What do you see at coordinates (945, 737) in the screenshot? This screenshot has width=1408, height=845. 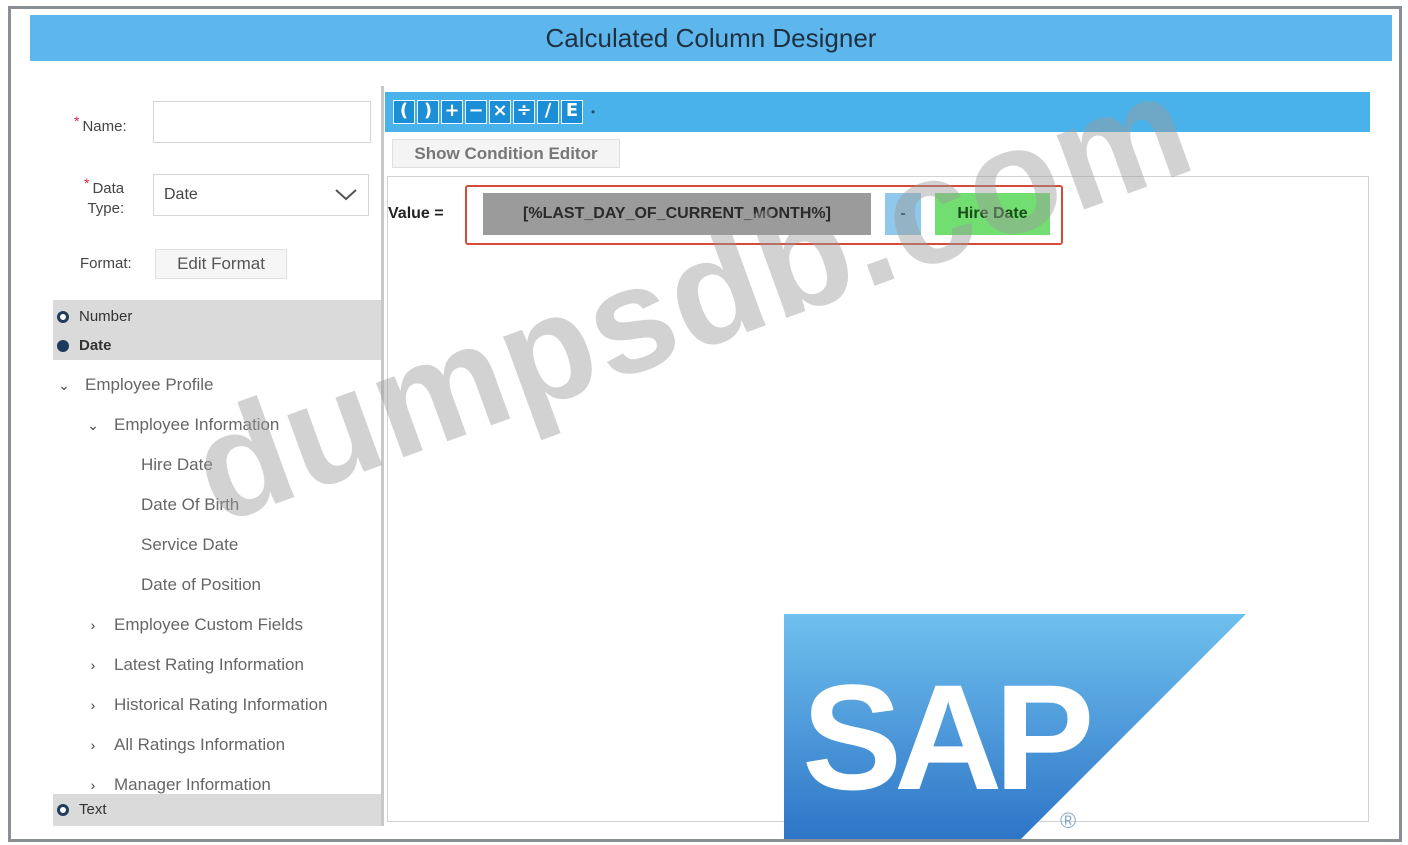 I see `svg-text: SAP` at bounding box center [945, 737].